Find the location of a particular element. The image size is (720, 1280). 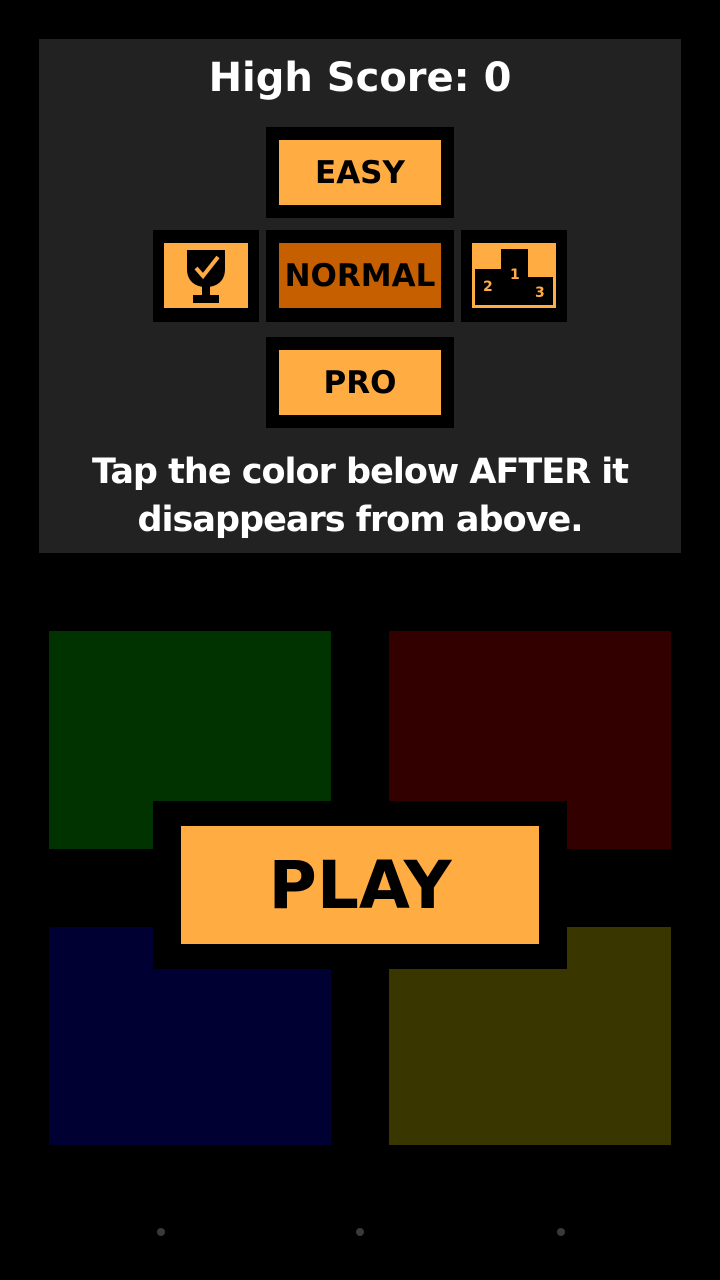

leaderboard-button: 2 1 3 is located at coordinates (514, 275).